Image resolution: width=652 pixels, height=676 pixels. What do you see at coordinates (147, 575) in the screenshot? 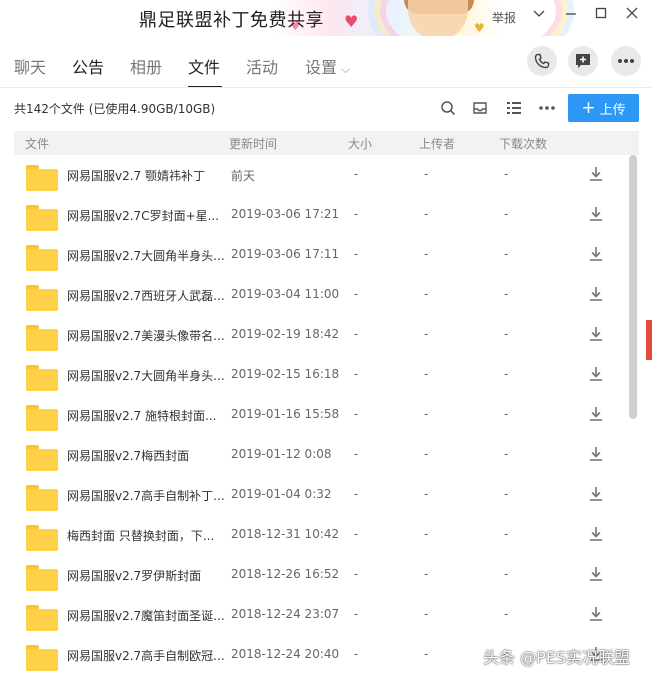
I see `file-name: 网易国服v2.7罗伊斯封面` at bounding box center [147, 575].